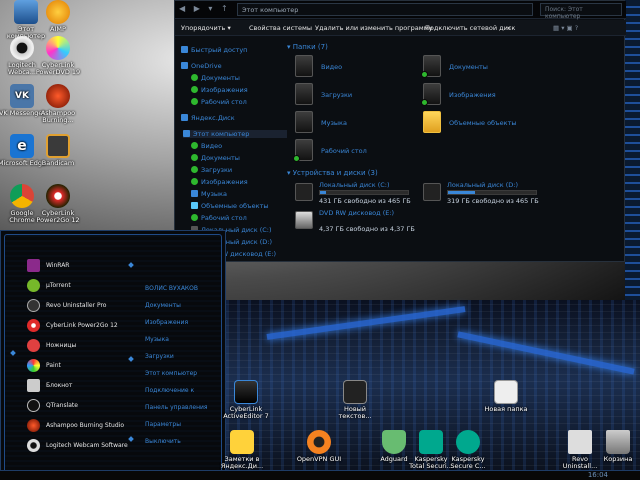 Image resolution: width=640 pixels, height=480 pixels. What do you see at coordinates (206, 28) in the screenshot?
I see `organize-button: Упорядочить ▾` at bounding box center [206, 28].